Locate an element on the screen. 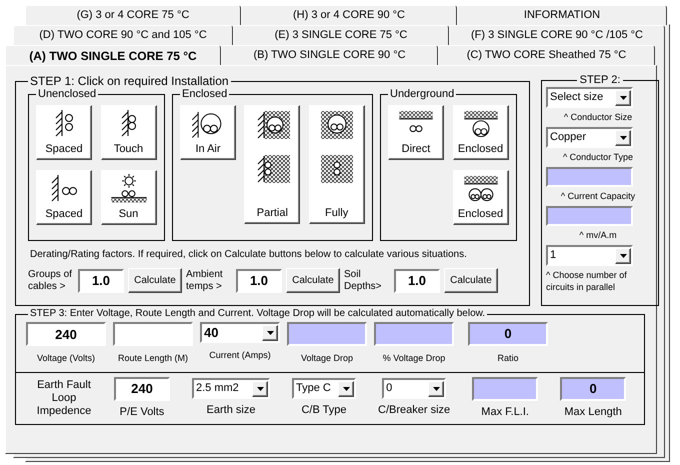 Image resolution: width=680 pixels, height=465 pixels. field-label: Route Length (M) is located at coordinates (153, 358).